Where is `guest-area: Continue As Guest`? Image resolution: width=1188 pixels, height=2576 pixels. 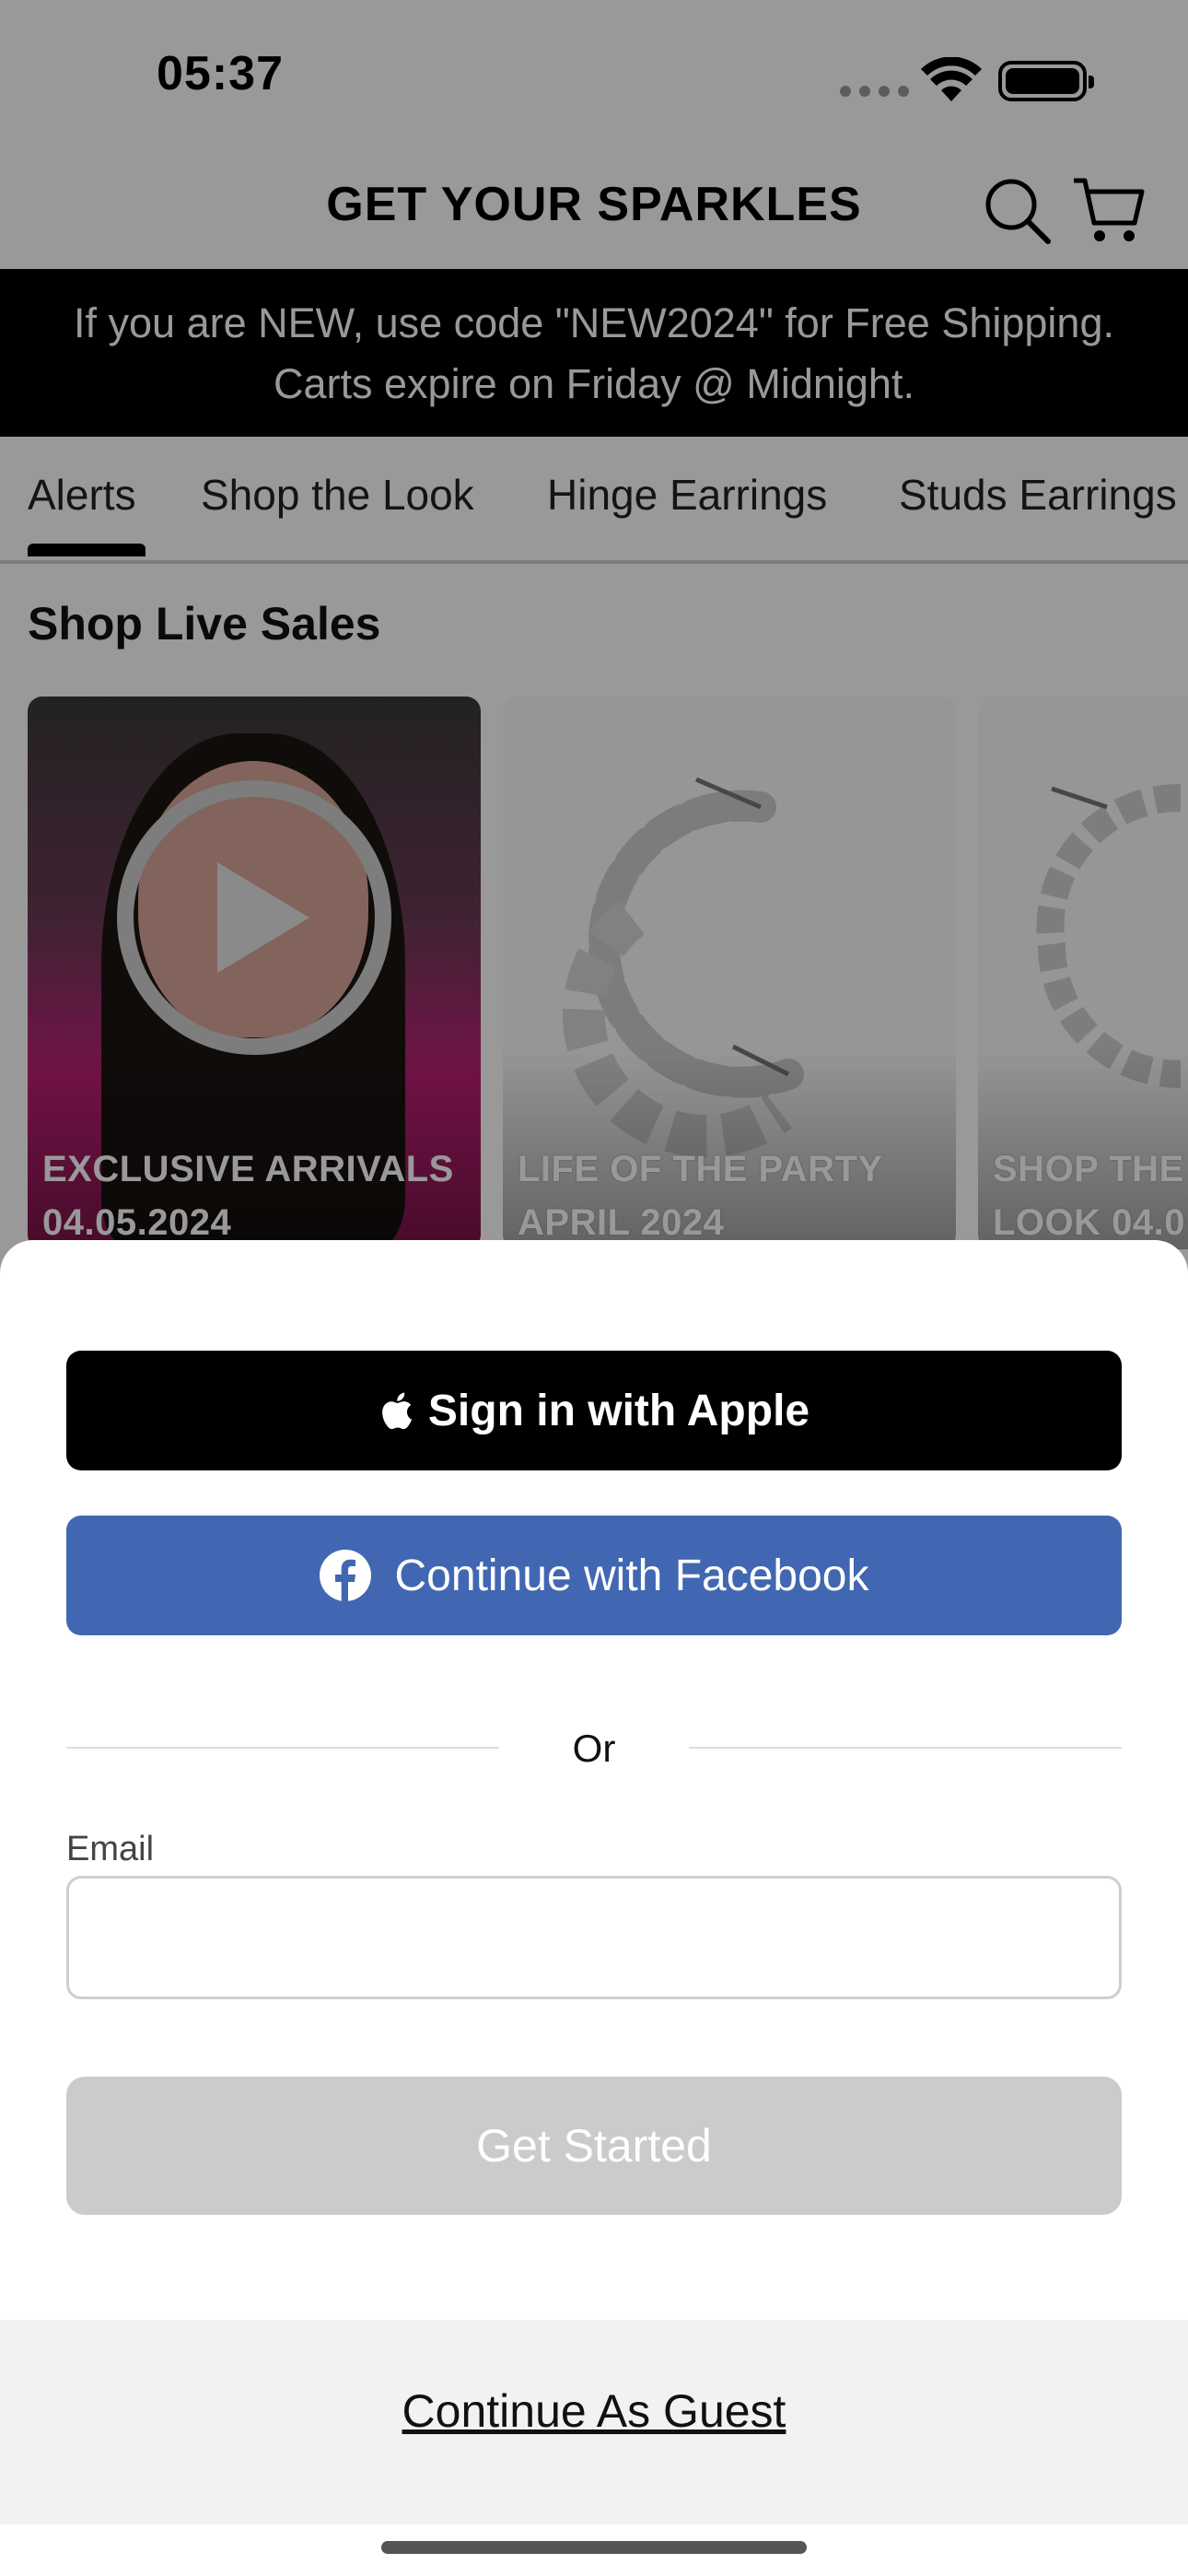 guest-area: Continue As Guest is located at coordinates (594, 2422).